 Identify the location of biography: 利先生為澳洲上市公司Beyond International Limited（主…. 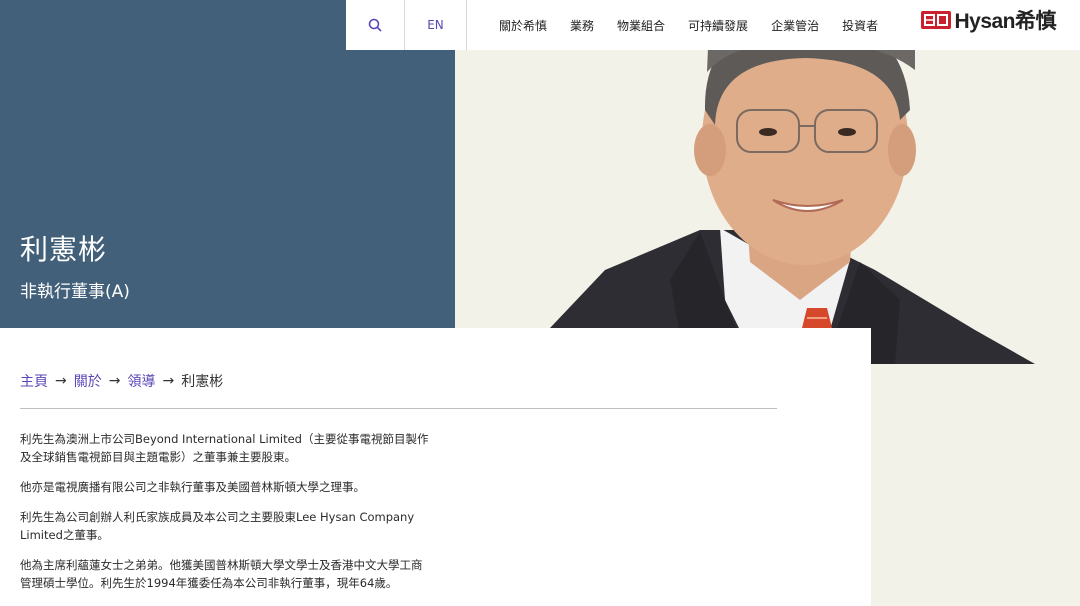
(225, 517).